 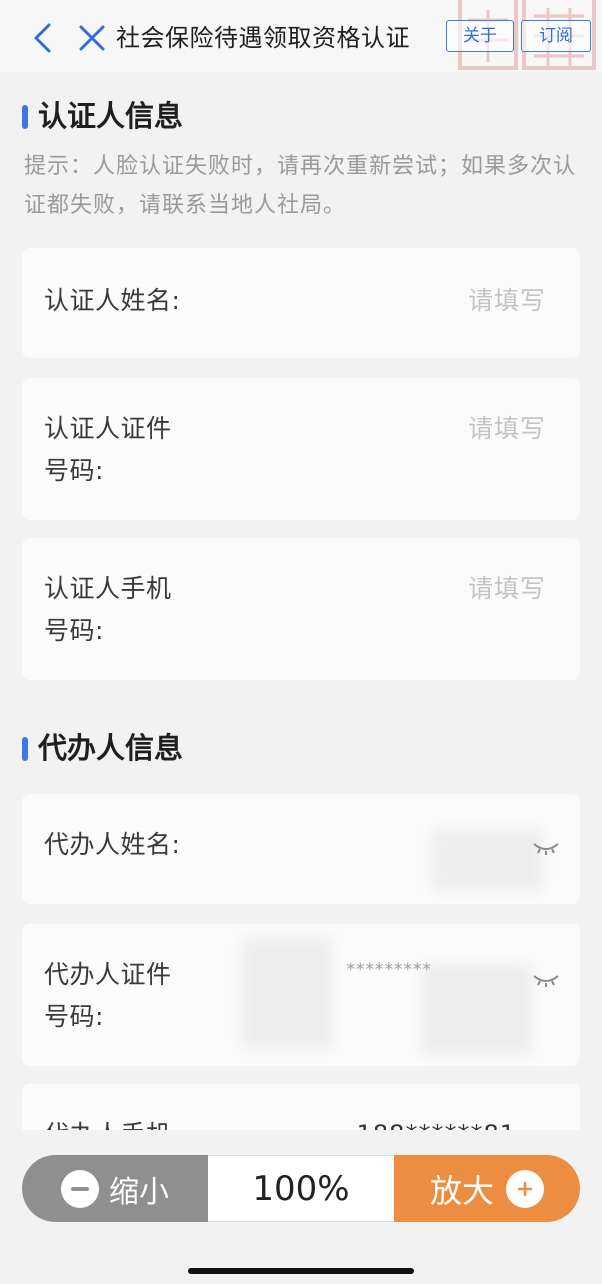 I want to click on zoom-control: 缩小 100% 放大, so click(x=301, y=1188).